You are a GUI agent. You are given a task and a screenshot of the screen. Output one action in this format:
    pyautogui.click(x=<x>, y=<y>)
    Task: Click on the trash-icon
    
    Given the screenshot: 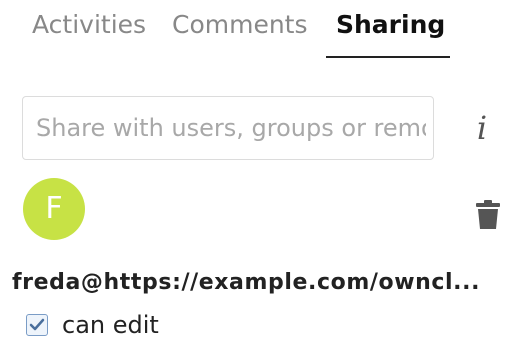 What is the action you would take?
    pyautogui.click(x=488, y=215)
    